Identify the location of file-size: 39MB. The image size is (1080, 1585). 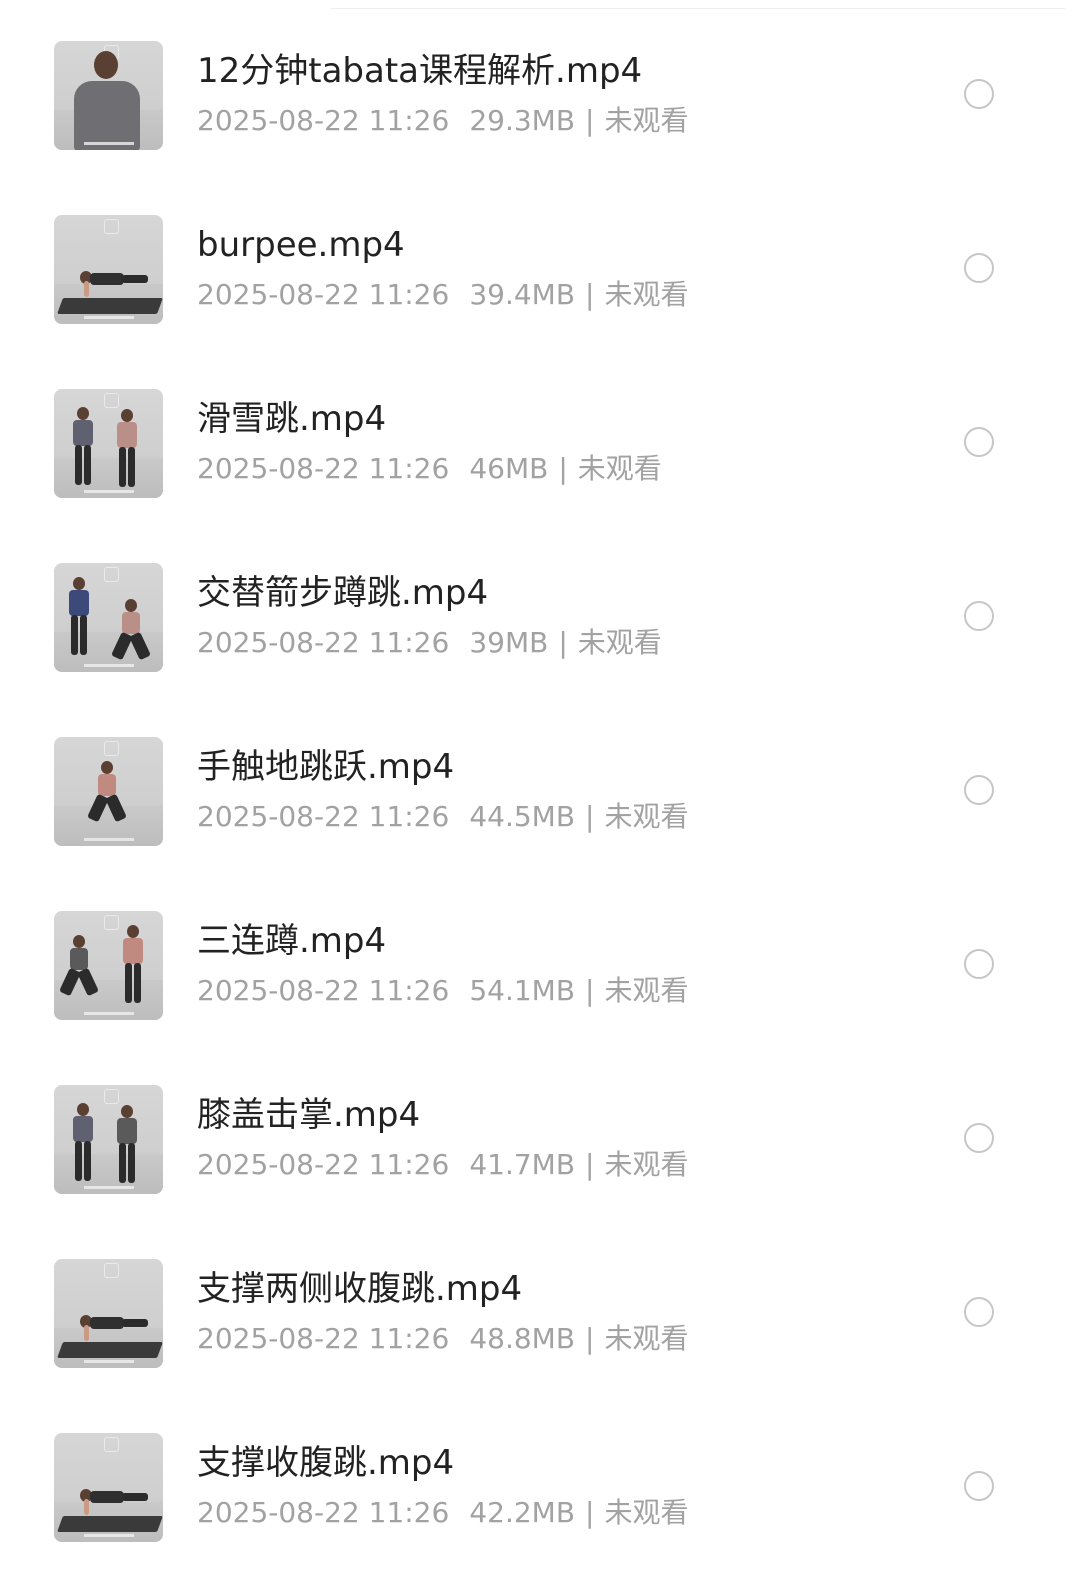
(509, 642).